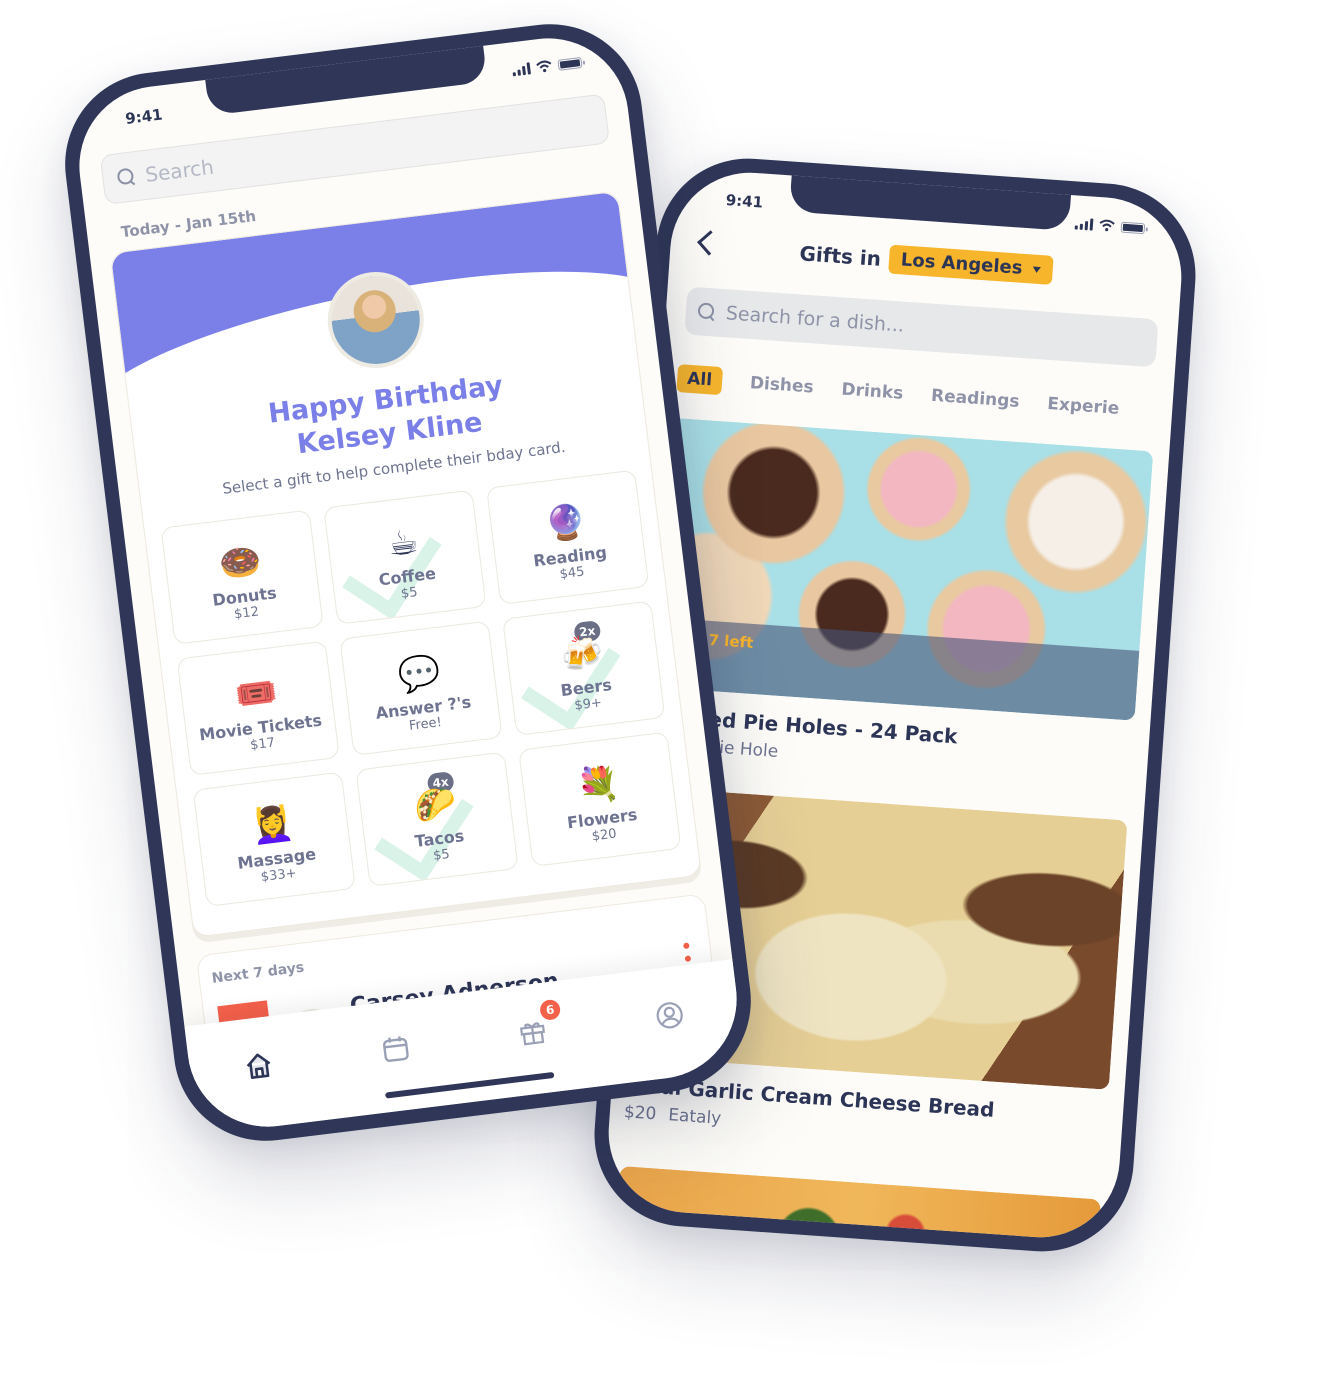 This screenshot has width=1329, height=1380. Describe the element at coordinates (273, 825) in the screenshot. I see `massage-icon: 💆‍♀️` at that location.